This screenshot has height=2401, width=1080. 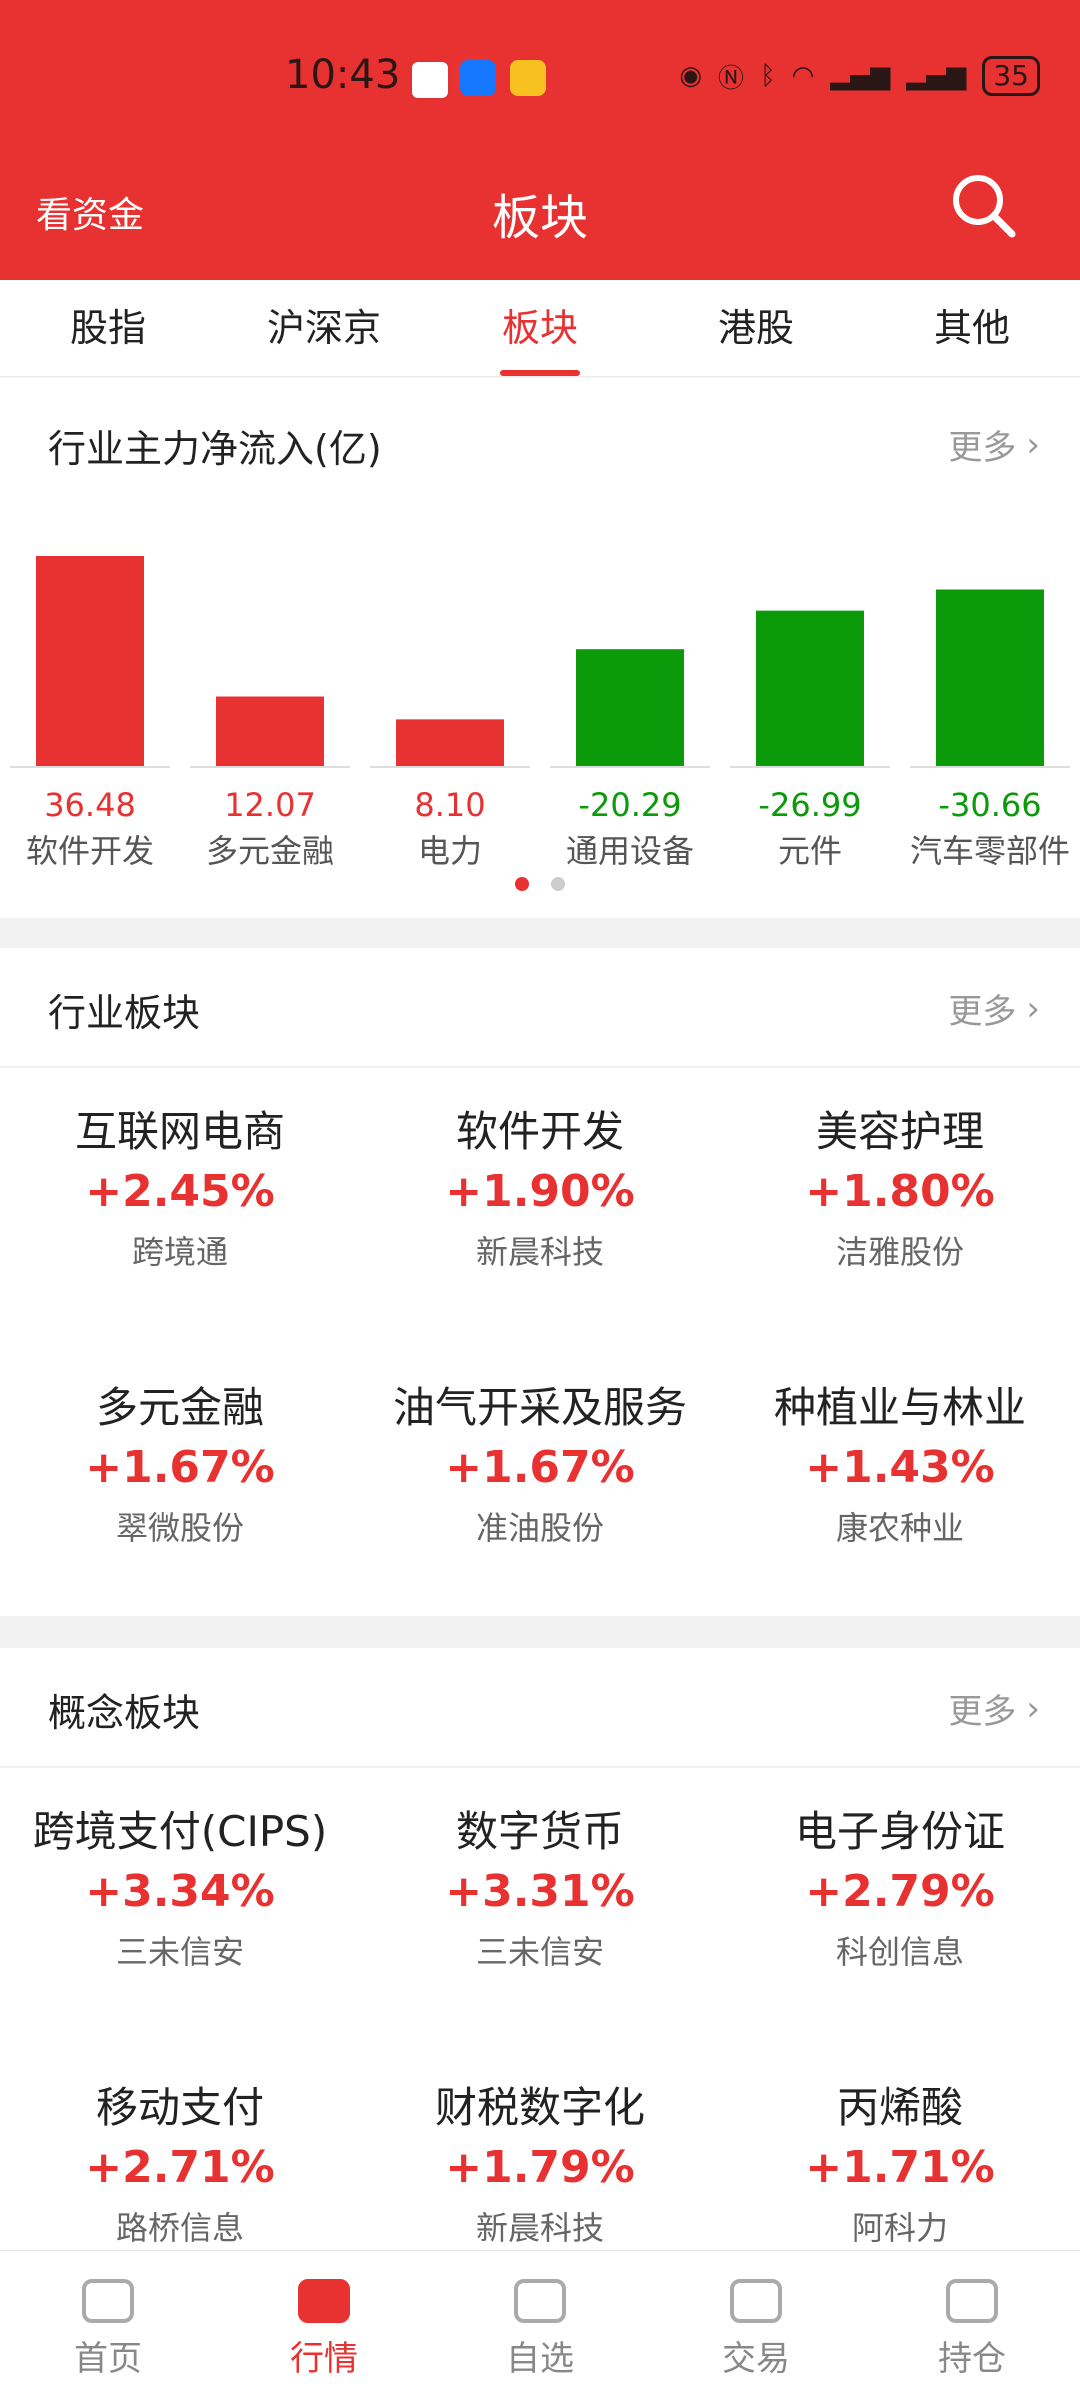 What do you see at coordinates (540, 2301) in the screenshot?
I see `watchlist-icon` at bounding box center [540, 2301].